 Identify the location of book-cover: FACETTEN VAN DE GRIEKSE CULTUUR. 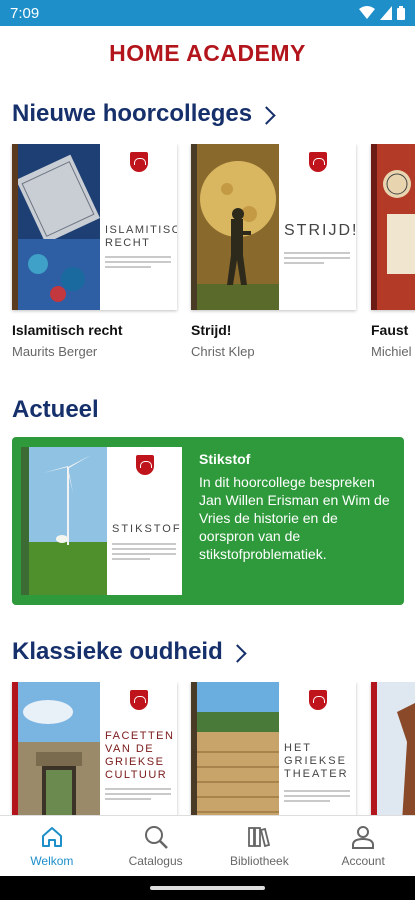
(94, 748).